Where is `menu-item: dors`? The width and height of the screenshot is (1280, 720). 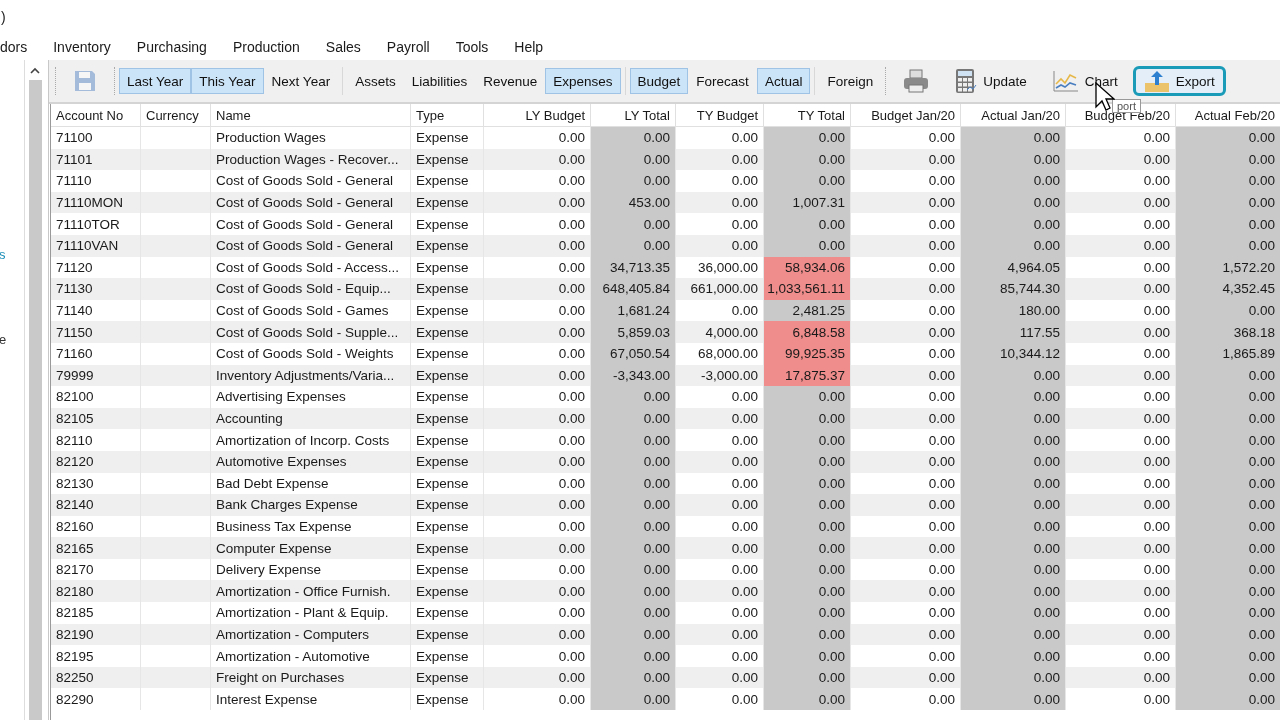
menu-item: dors is located at coordinates (20, 47).